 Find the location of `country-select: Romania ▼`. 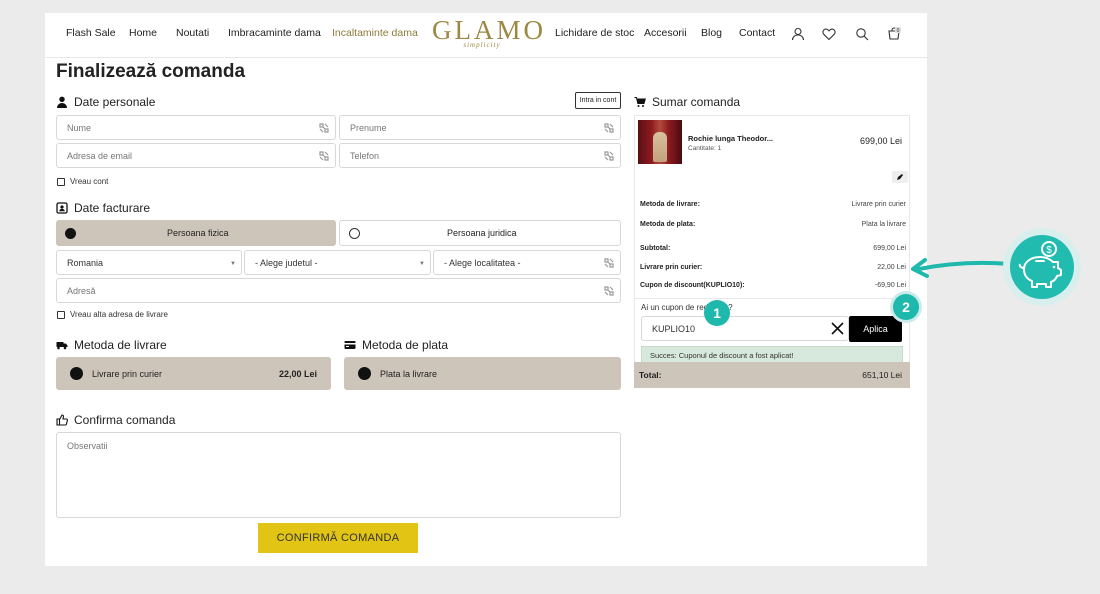

country-select: Romania ▼ is located at coordinates (149, 262).